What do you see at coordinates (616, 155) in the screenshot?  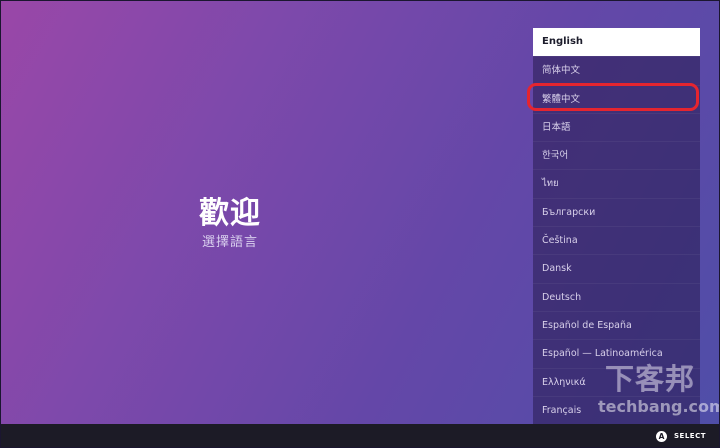 I see `language-option: 한국어` at bounding box center [616, 155].